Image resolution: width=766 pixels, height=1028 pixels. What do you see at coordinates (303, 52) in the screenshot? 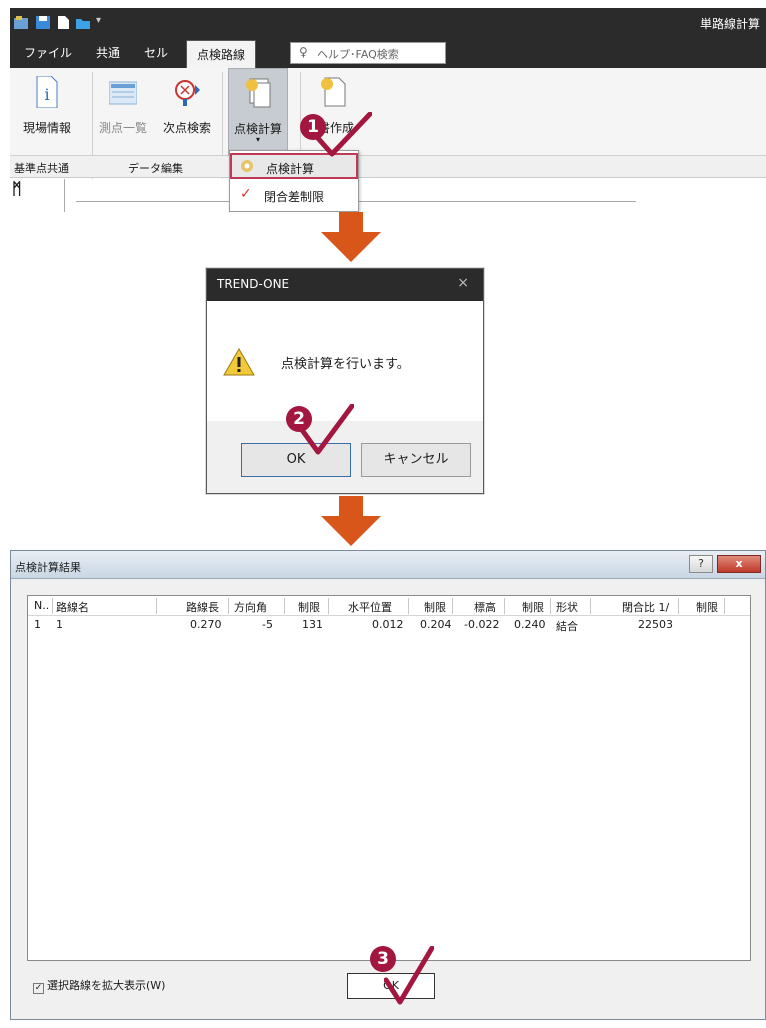
I see `lightbulb-icon: ♀` at bounding box center [303, 52].